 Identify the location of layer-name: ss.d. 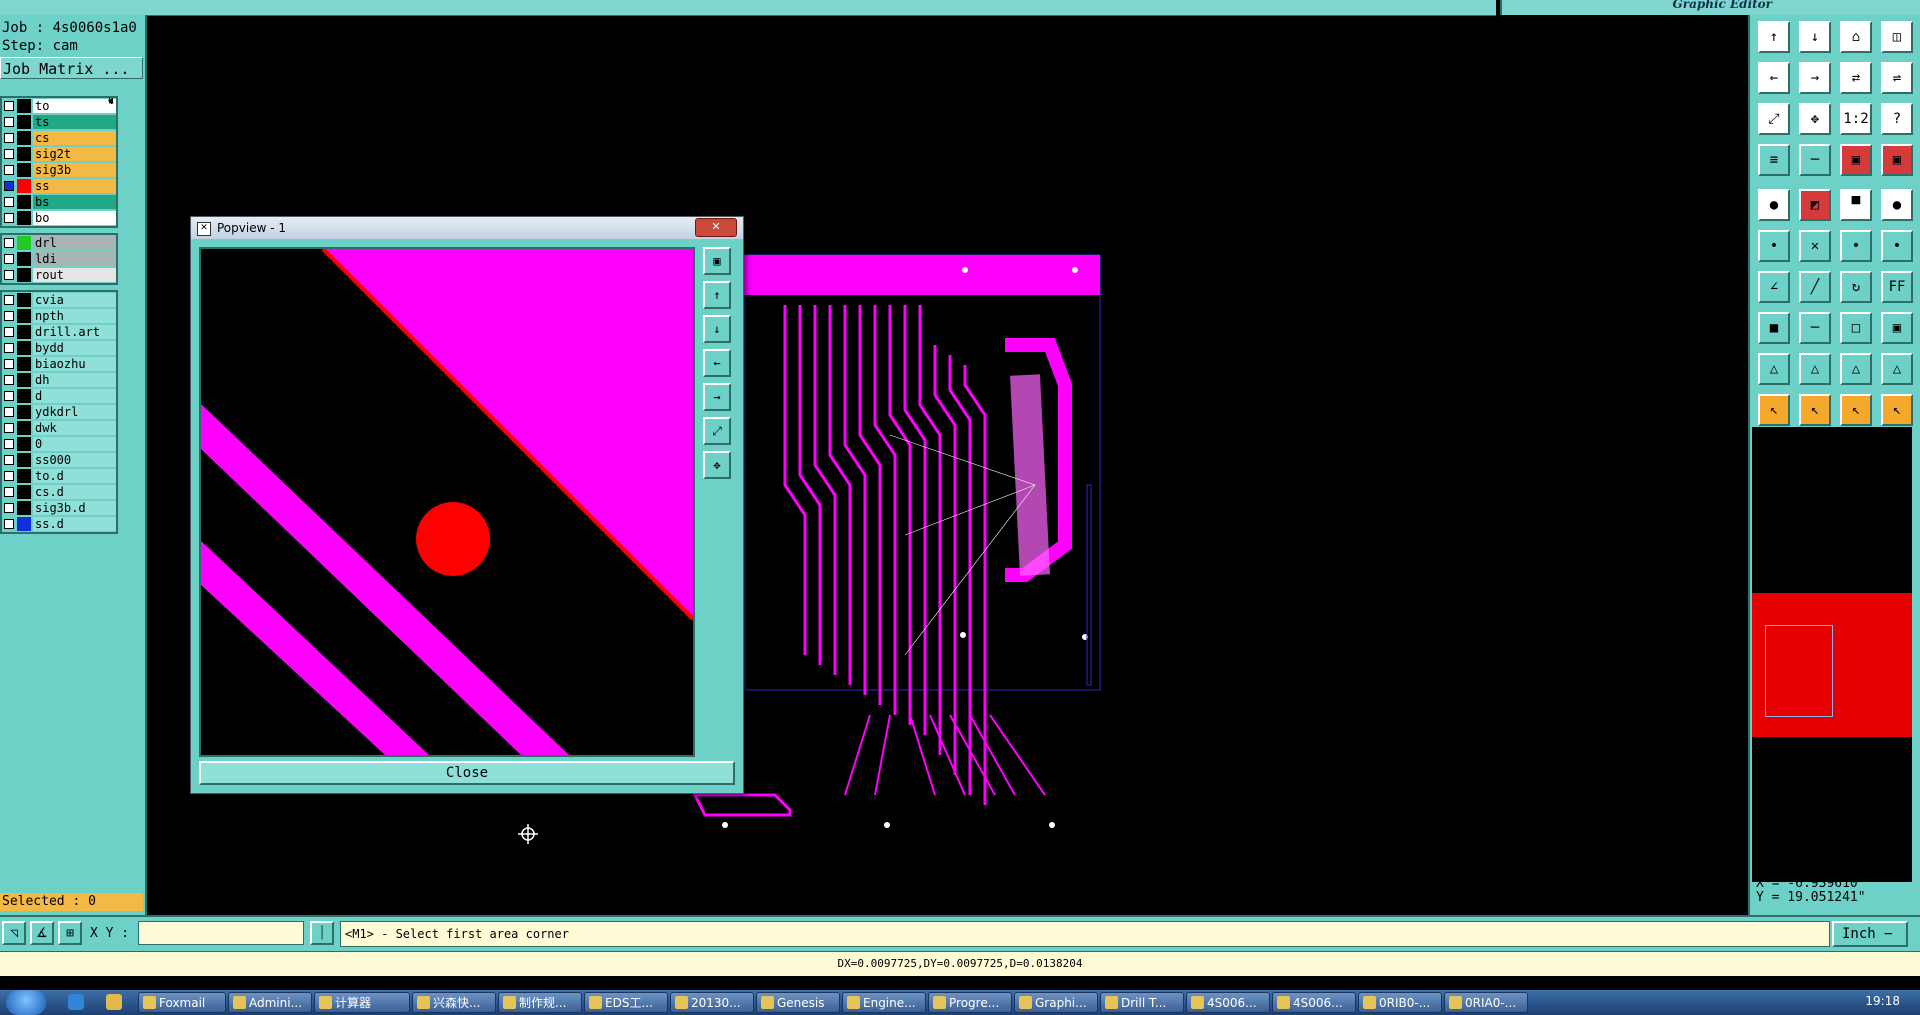
(74, 524).